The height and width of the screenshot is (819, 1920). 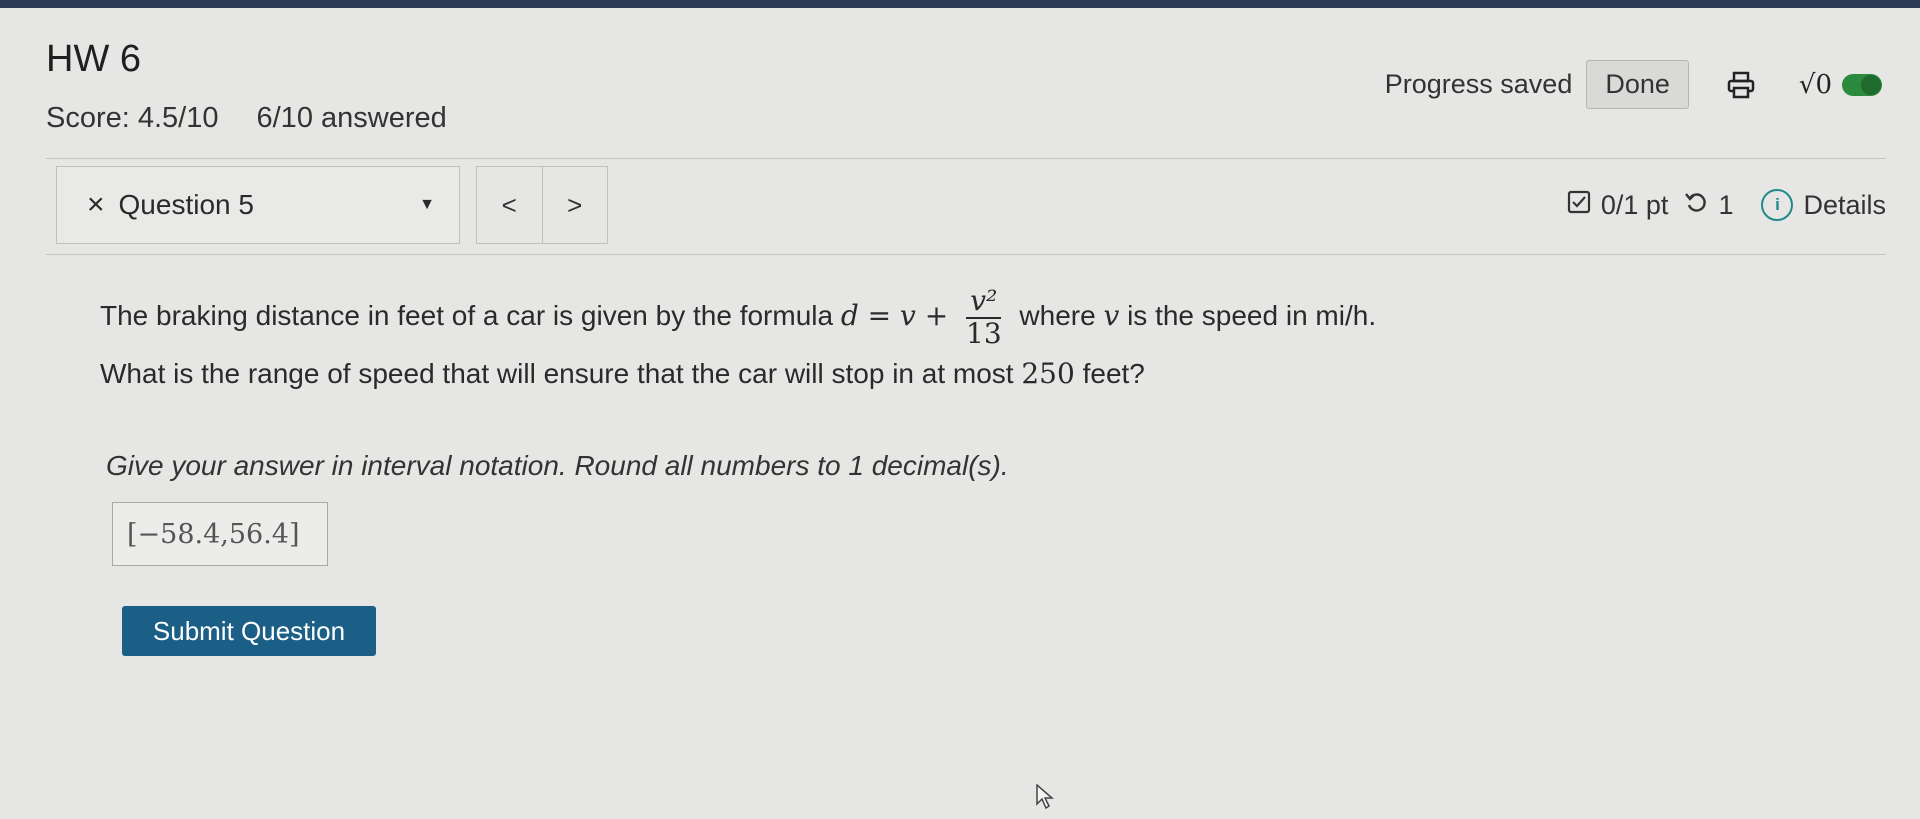 I want to click on question-toolbar: × Question 5 ▼ < > 0/1 pt 1 i Details, so click(x=971, y=205).